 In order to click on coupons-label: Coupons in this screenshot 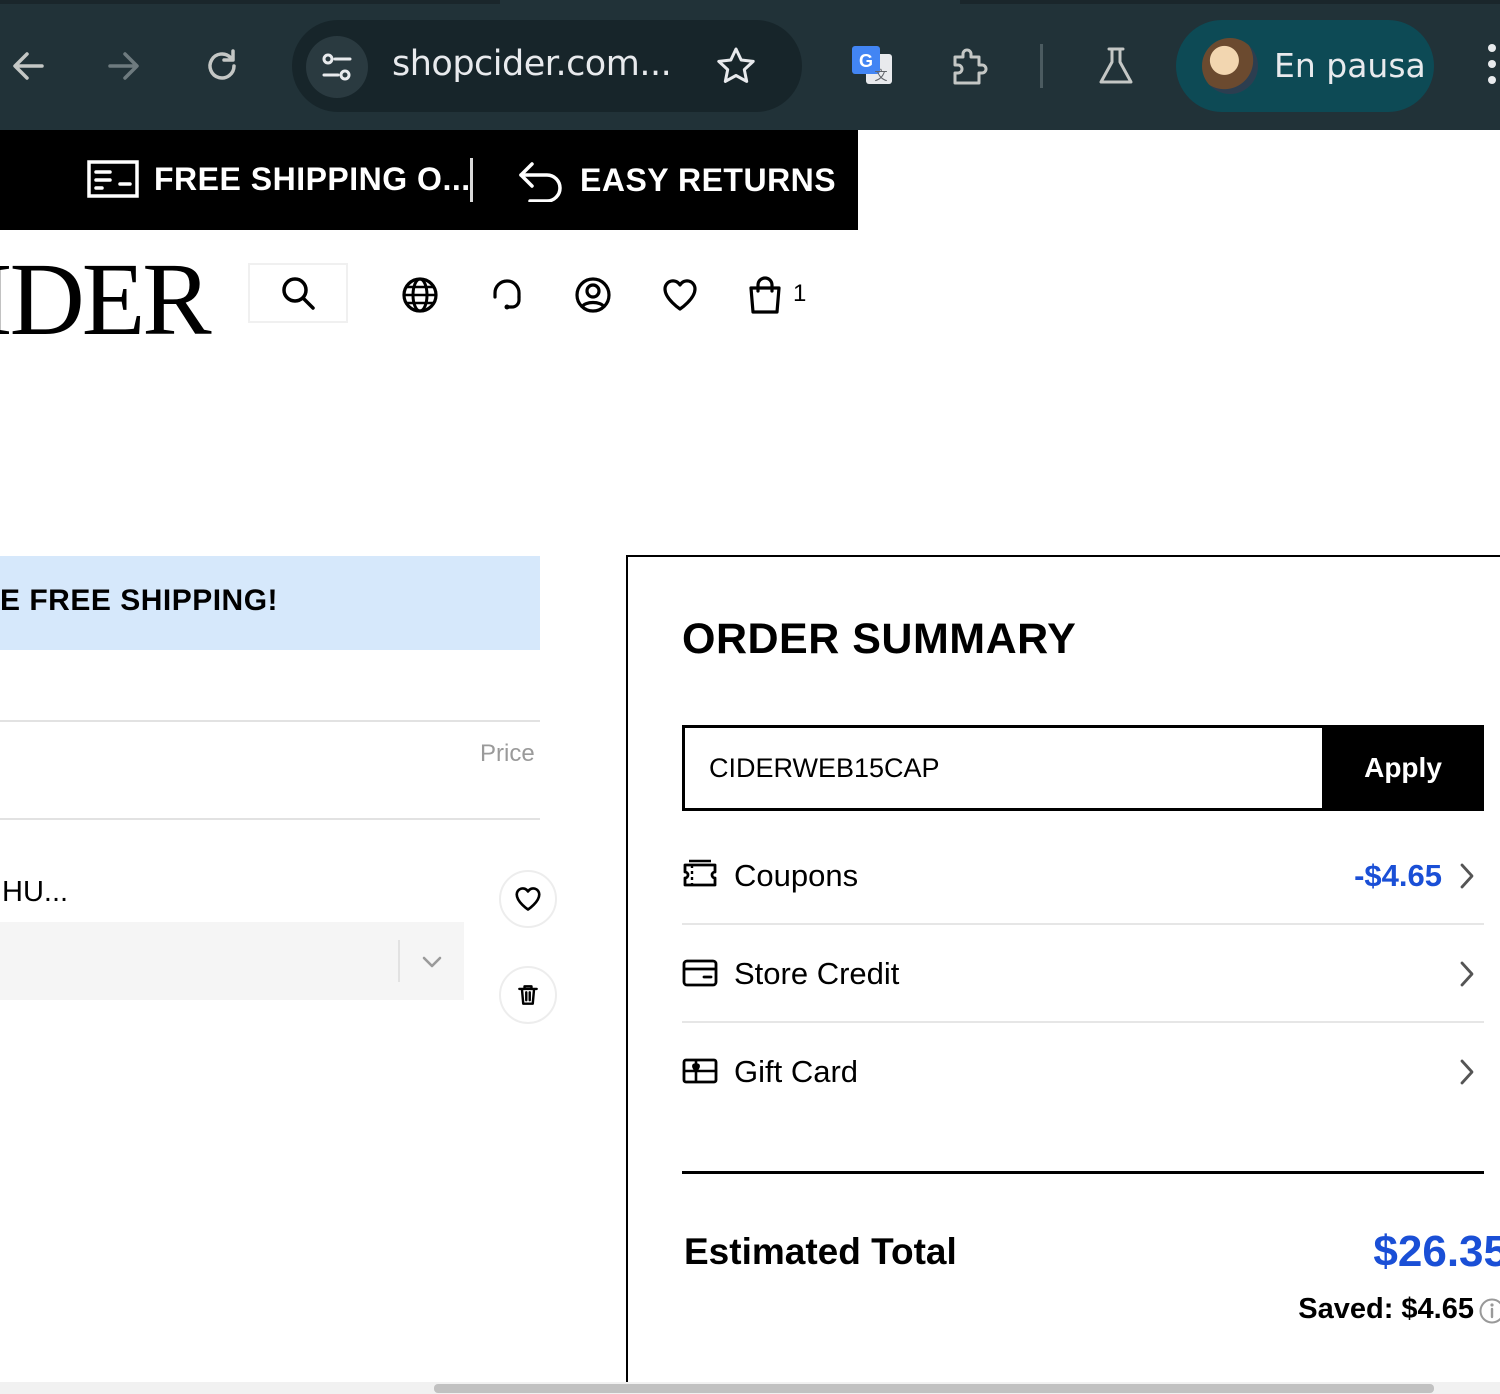, I will do `click(796, 875)`.